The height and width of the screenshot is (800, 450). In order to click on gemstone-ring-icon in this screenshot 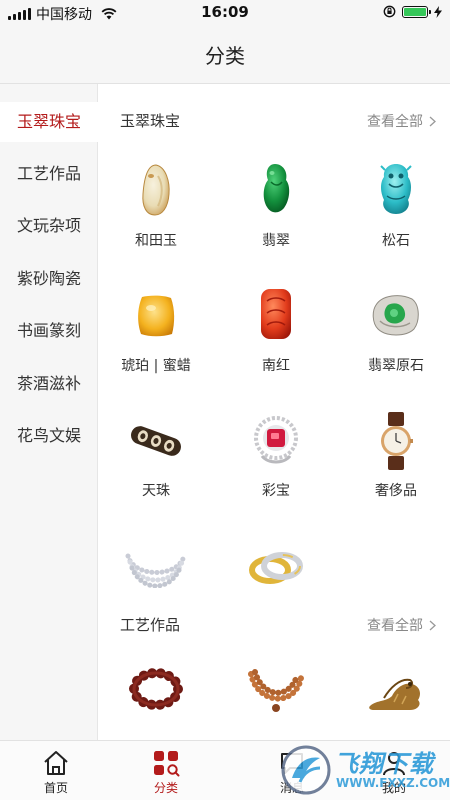, I will do `click(276, 440)`.